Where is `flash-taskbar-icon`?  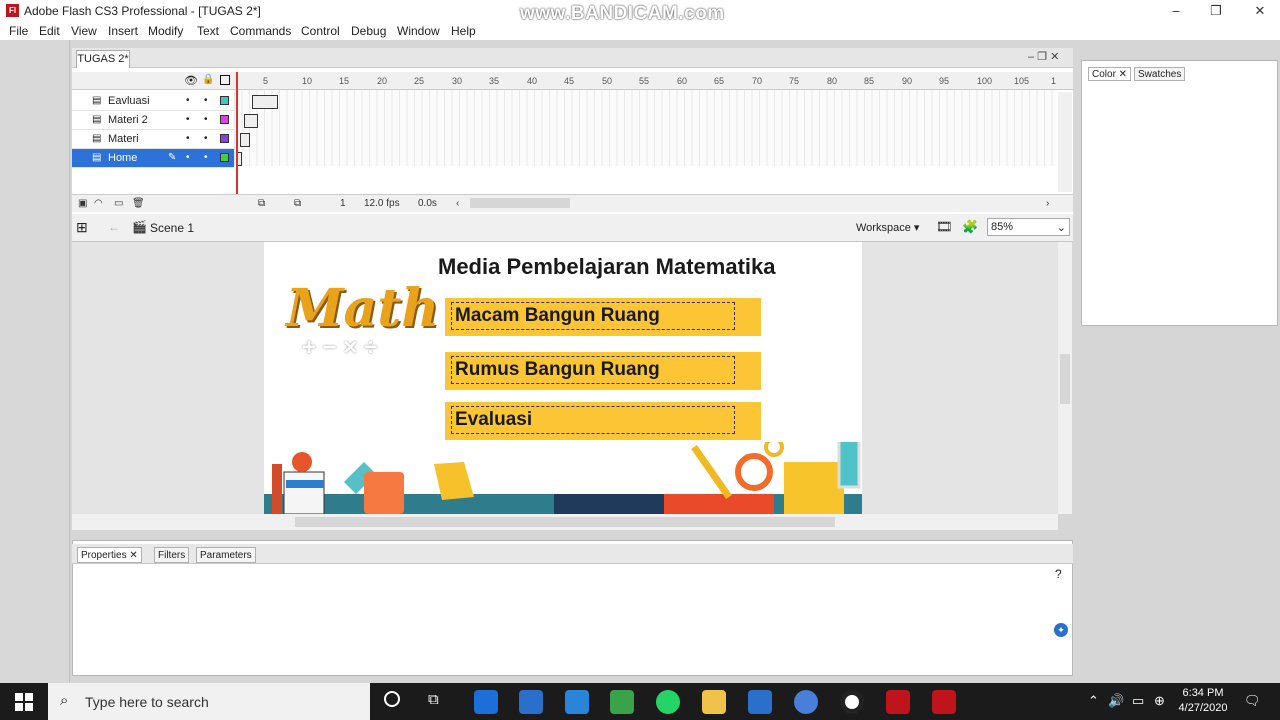 flash-taskbar-icon is located at coordinates (898, 702).